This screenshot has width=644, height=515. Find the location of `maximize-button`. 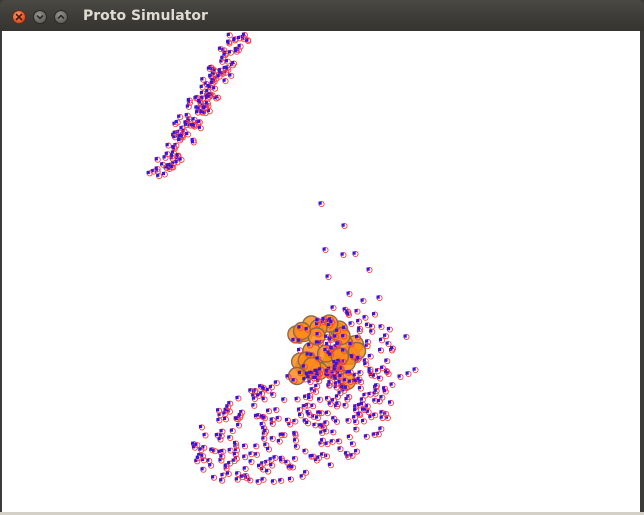

maximize-button is located at coordinates (61, 17).